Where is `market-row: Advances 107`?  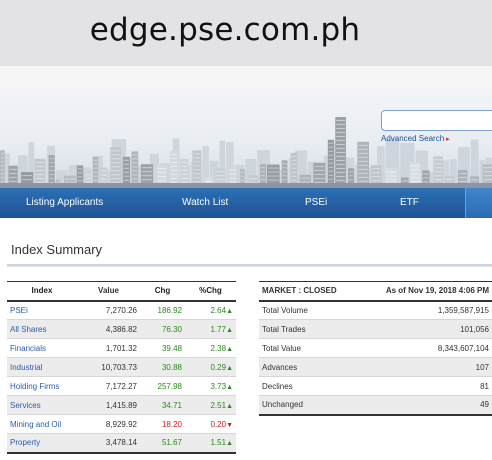
market-row: Advances 107 is located at coordinates (375, 367).